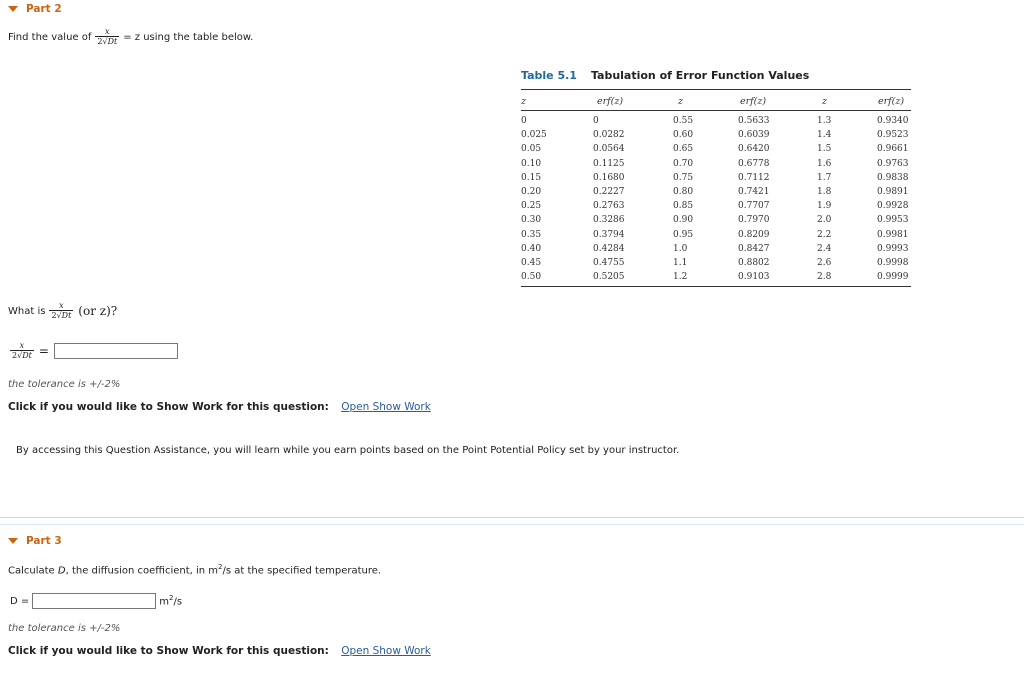  What do you see at coordinates (531, 149) in the screenshot?
I see `table-cell: 0.05` at bounding box center [531, 149].